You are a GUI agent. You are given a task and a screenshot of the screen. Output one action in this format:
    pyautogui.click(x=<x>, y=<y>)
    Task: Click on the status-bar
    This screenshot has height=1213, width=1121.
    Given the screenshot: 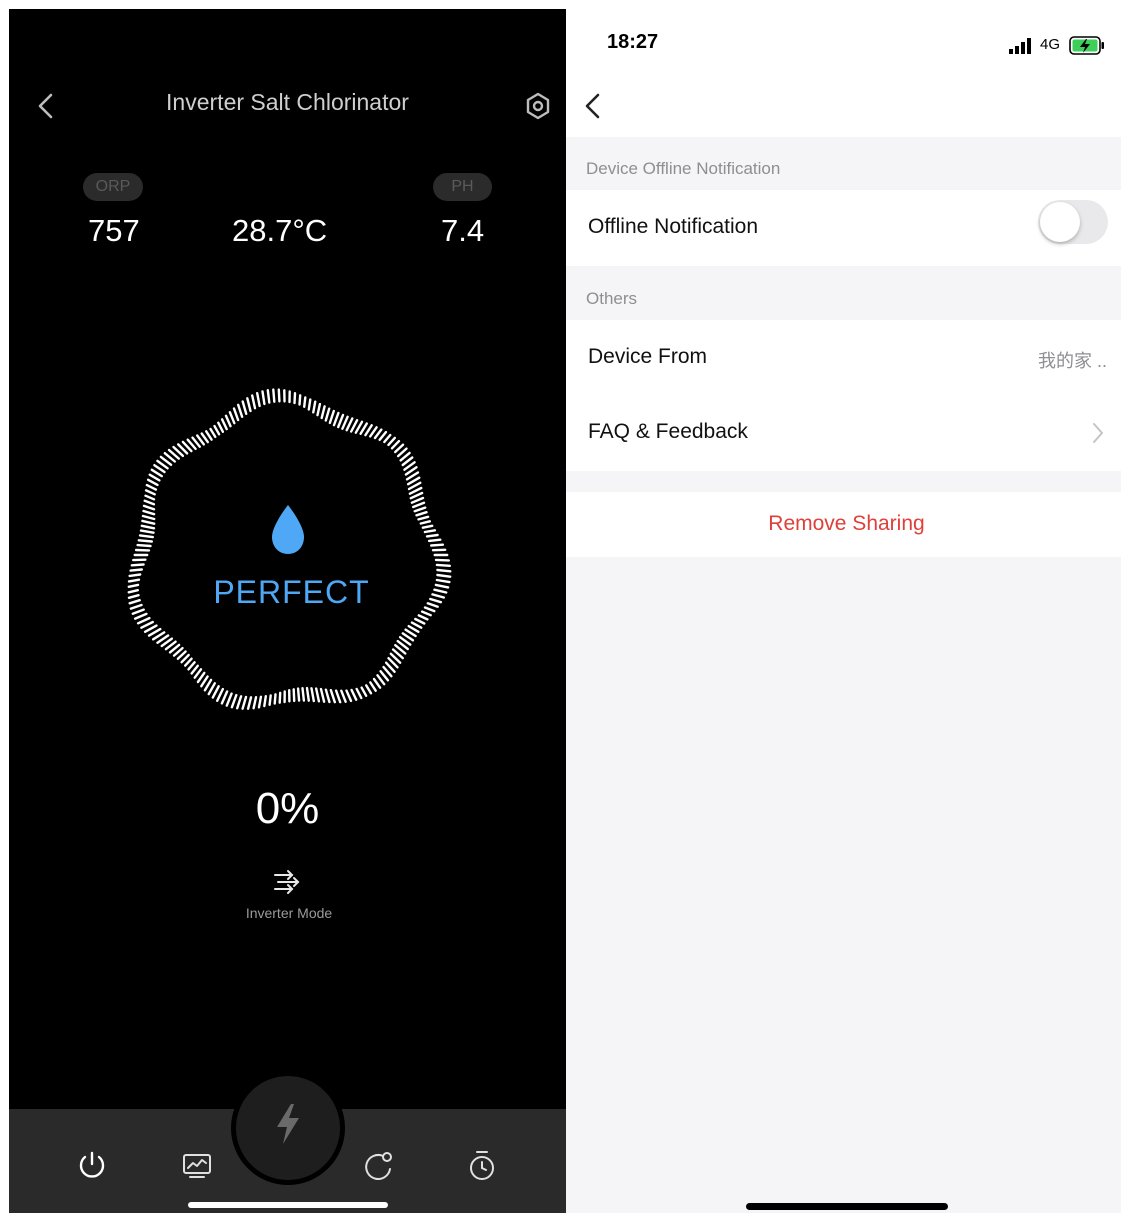 What is the action you would take?
    pyautogui.click(x=843, y=73)
    